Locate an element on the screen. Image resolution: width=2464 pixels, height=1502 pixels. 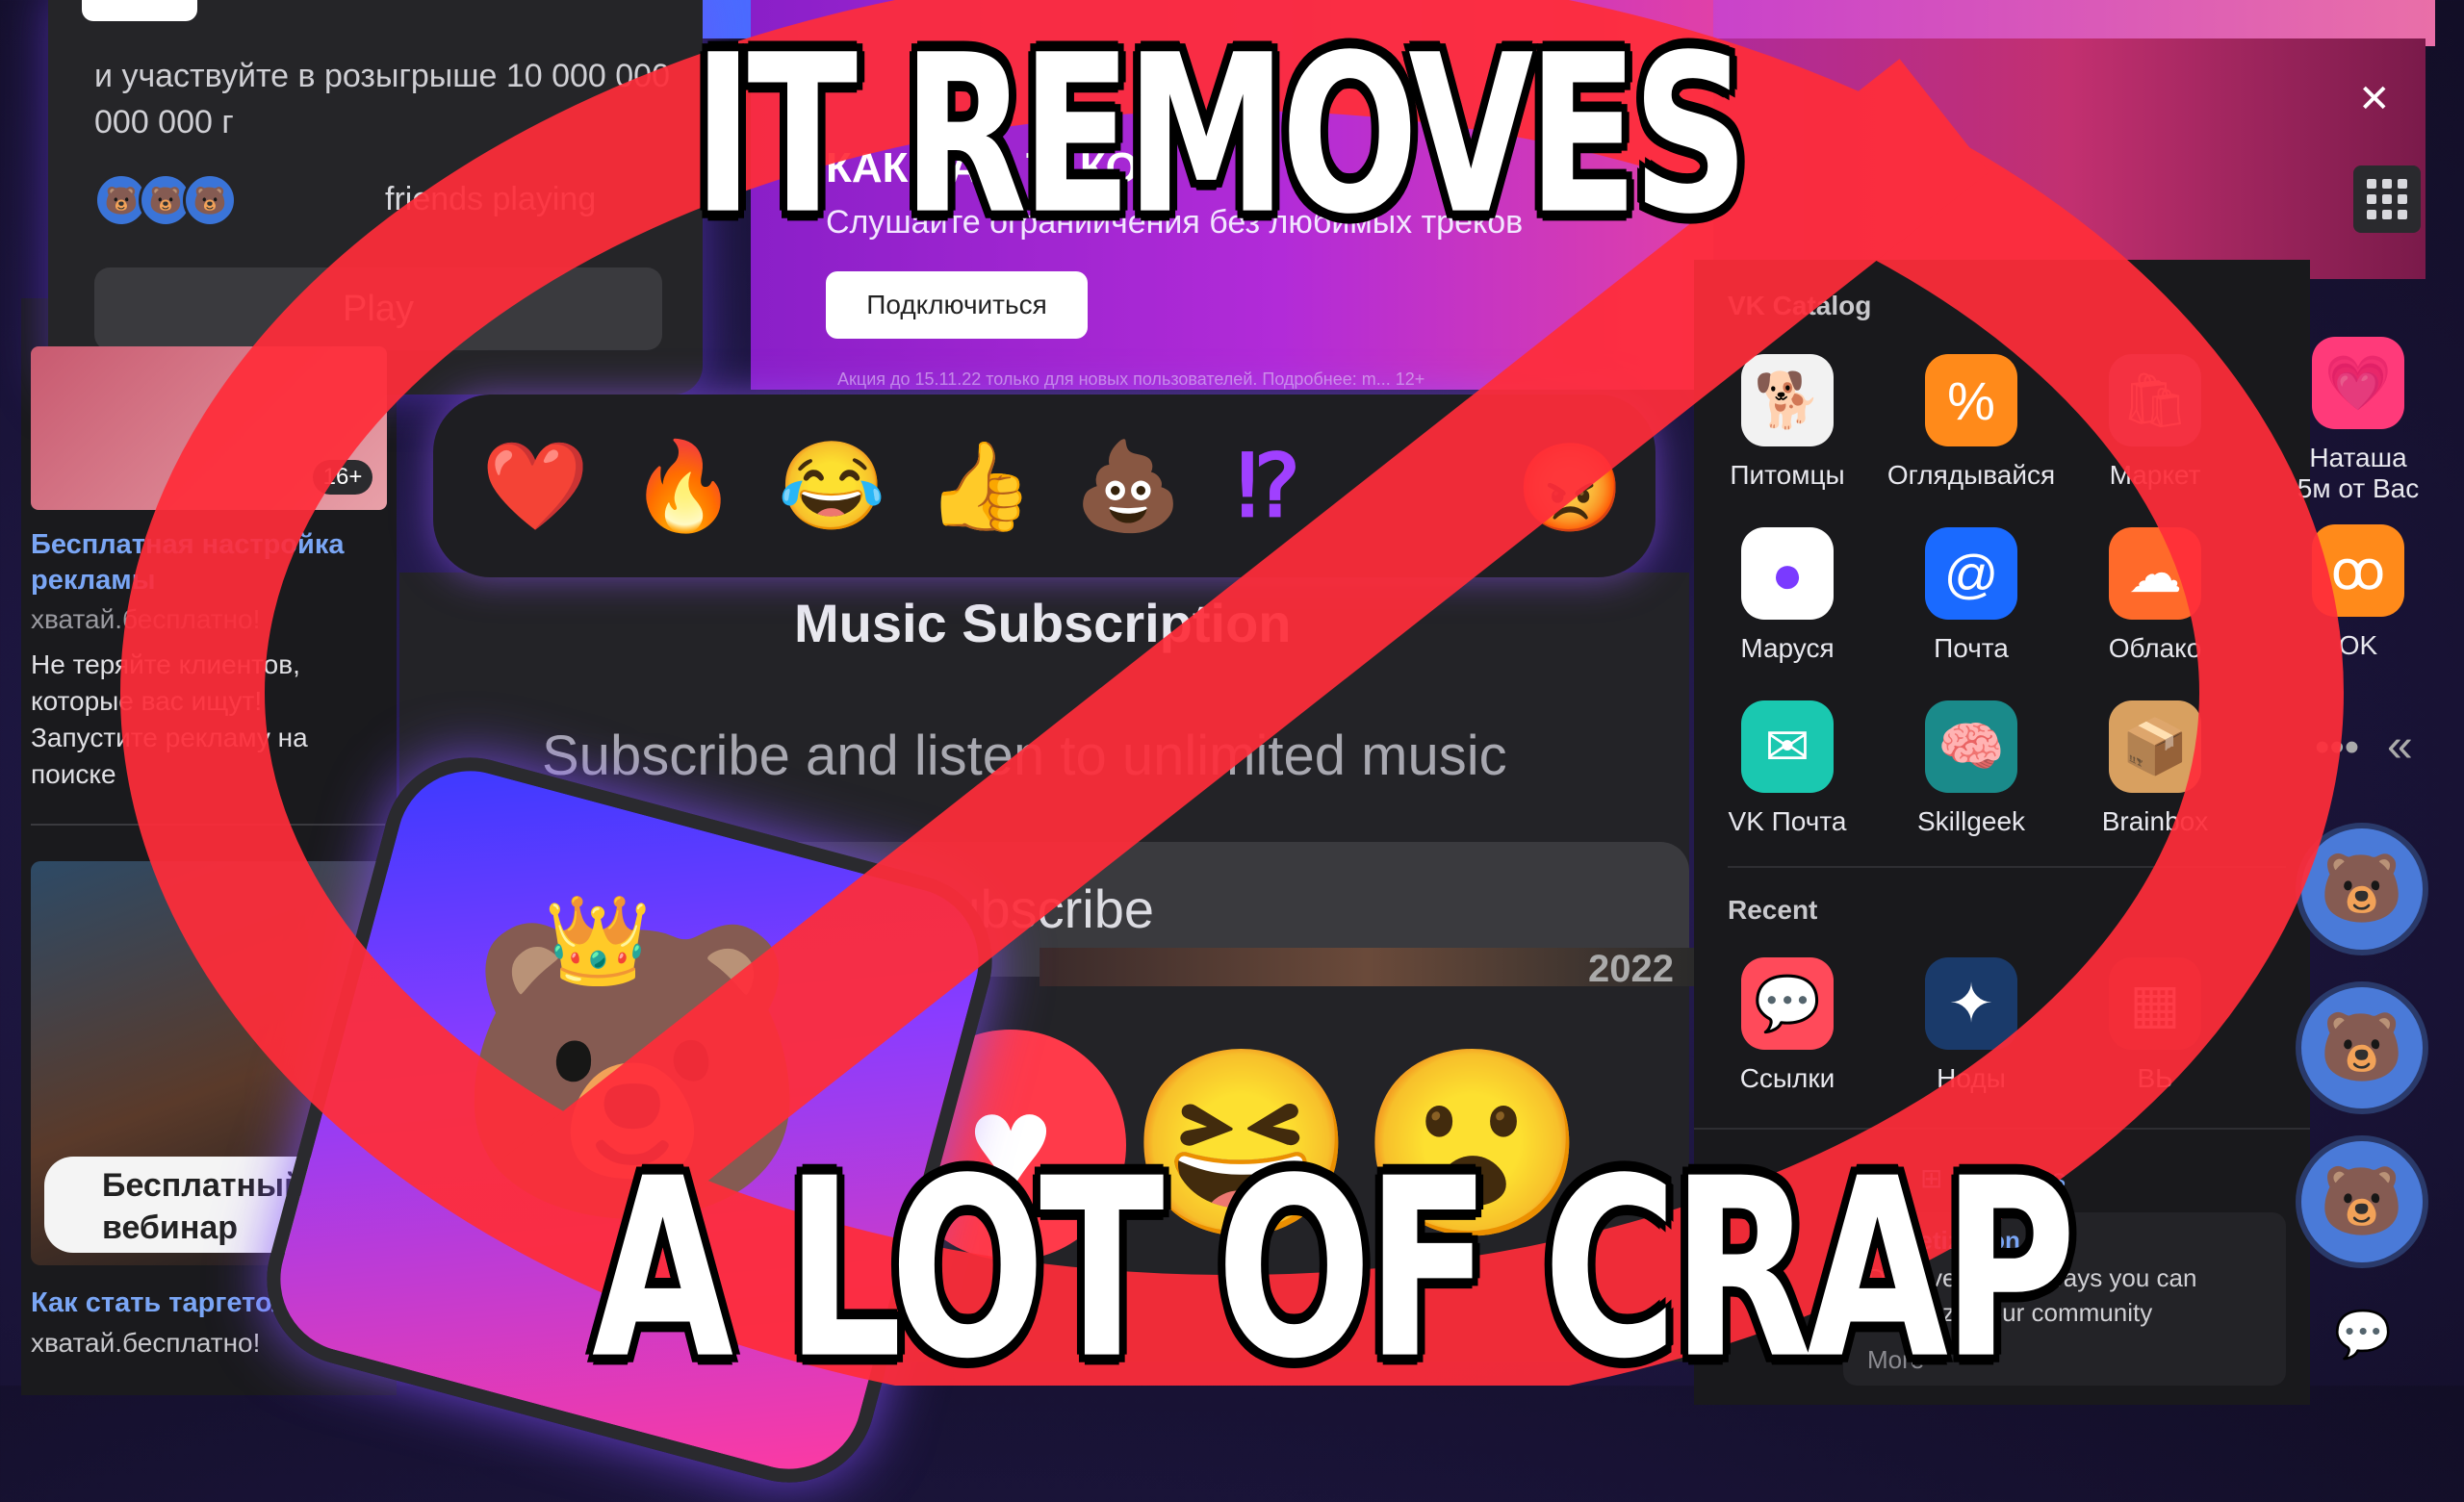
catalog-app-tile: ☁ Облако is located at coordinates (2155, 596).